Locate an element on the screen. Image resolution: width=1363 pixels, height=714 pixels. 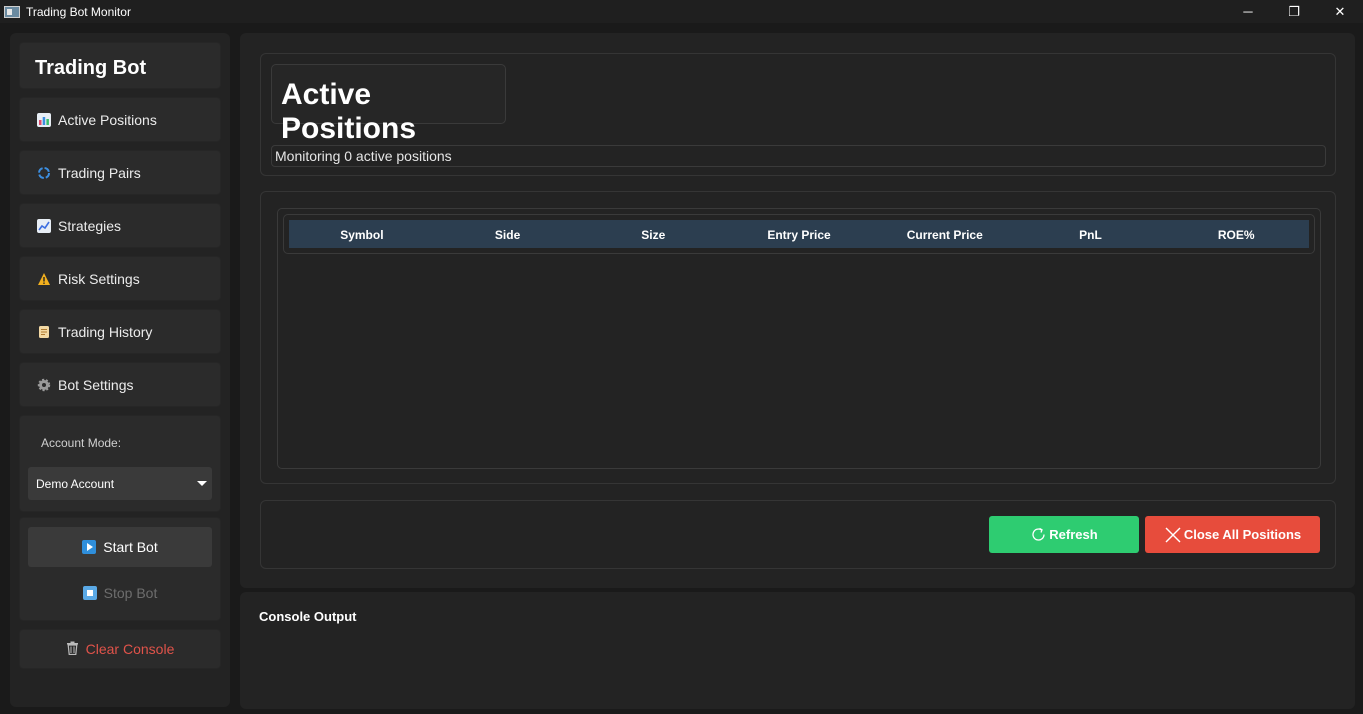
sidebar-item-trading-pairs: Trading Pairs is located at coordinates (120, 172).